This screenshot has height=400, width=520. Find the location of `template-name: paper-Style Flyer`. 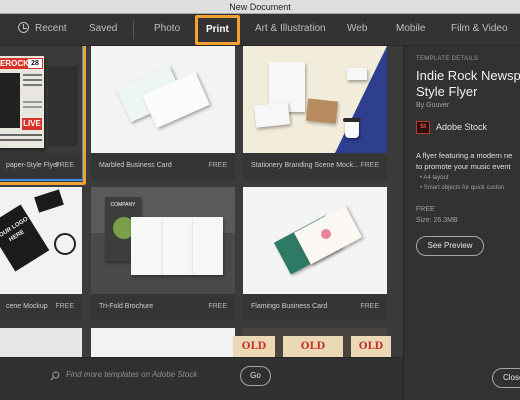

template-name: paper-Style Flyer is located at coordinates (33, 165).